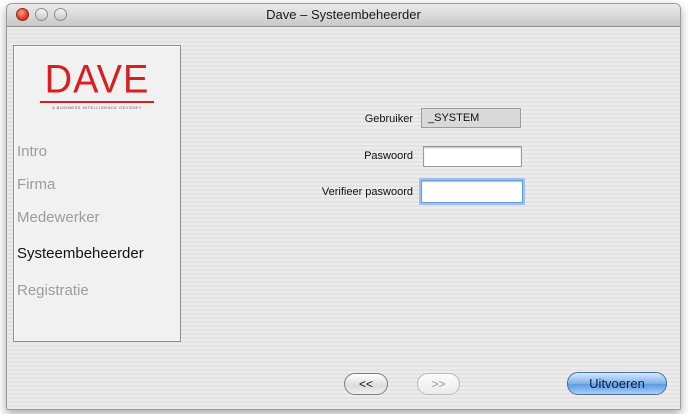 Image resolution: width=688 pixels, height=414 pixels. I want to click on user-label: Gebruiker, so click(388, 119).